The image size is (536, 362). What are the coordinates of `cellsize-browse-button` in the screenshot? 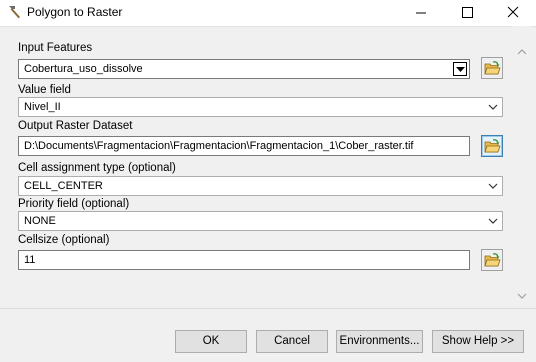 It's located at (492, 260).